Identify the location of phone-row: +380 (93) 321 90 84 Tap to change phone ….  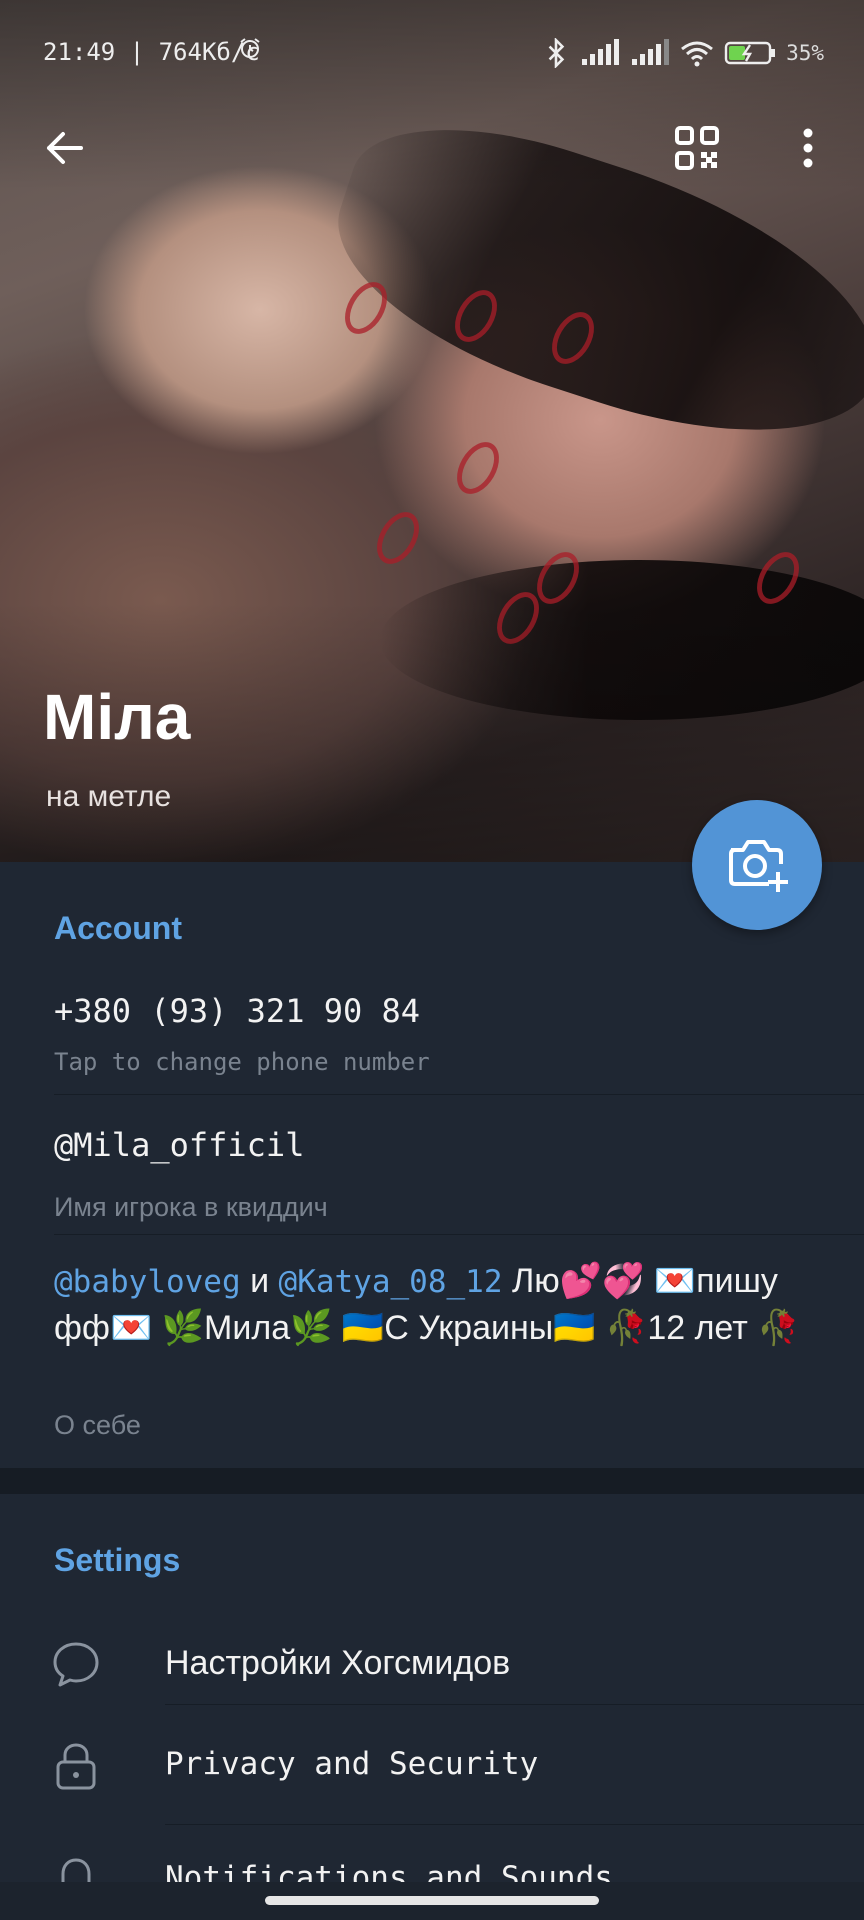
(432, 1037).